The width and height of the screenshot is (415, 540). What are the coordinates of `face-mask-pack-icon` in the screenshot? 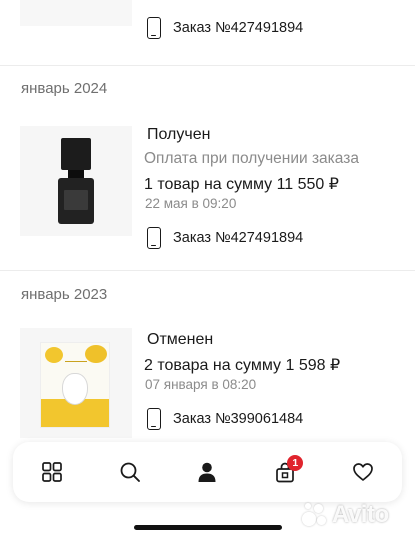 It's located at (75, 385).